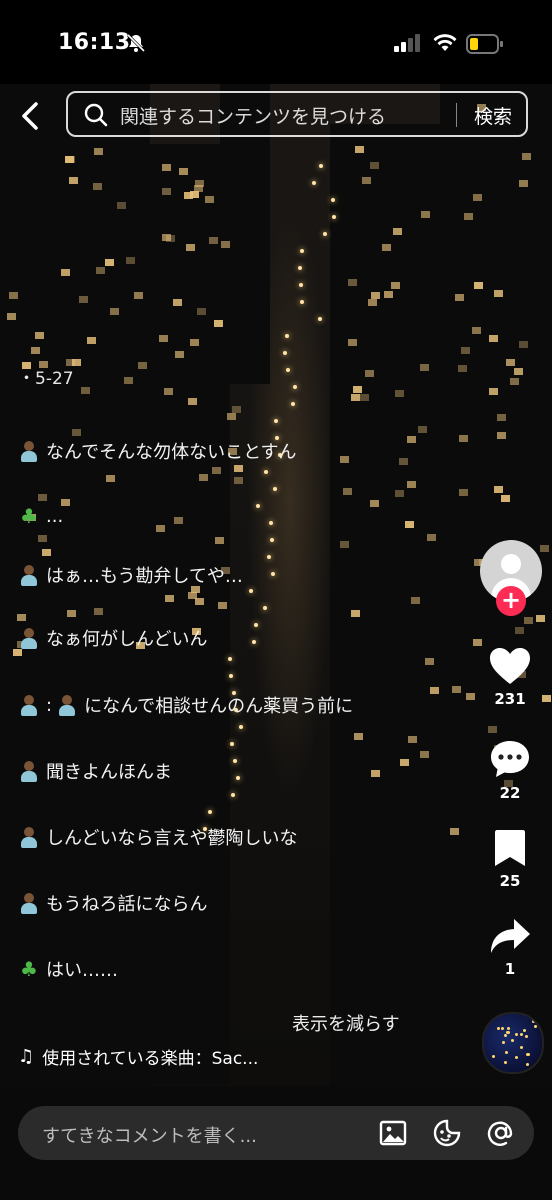  What do you see at coordinates (127, 904) in the screenshot?
I see `caption-line-text: もうねろ話にならん` at bounding box center [127, 904].